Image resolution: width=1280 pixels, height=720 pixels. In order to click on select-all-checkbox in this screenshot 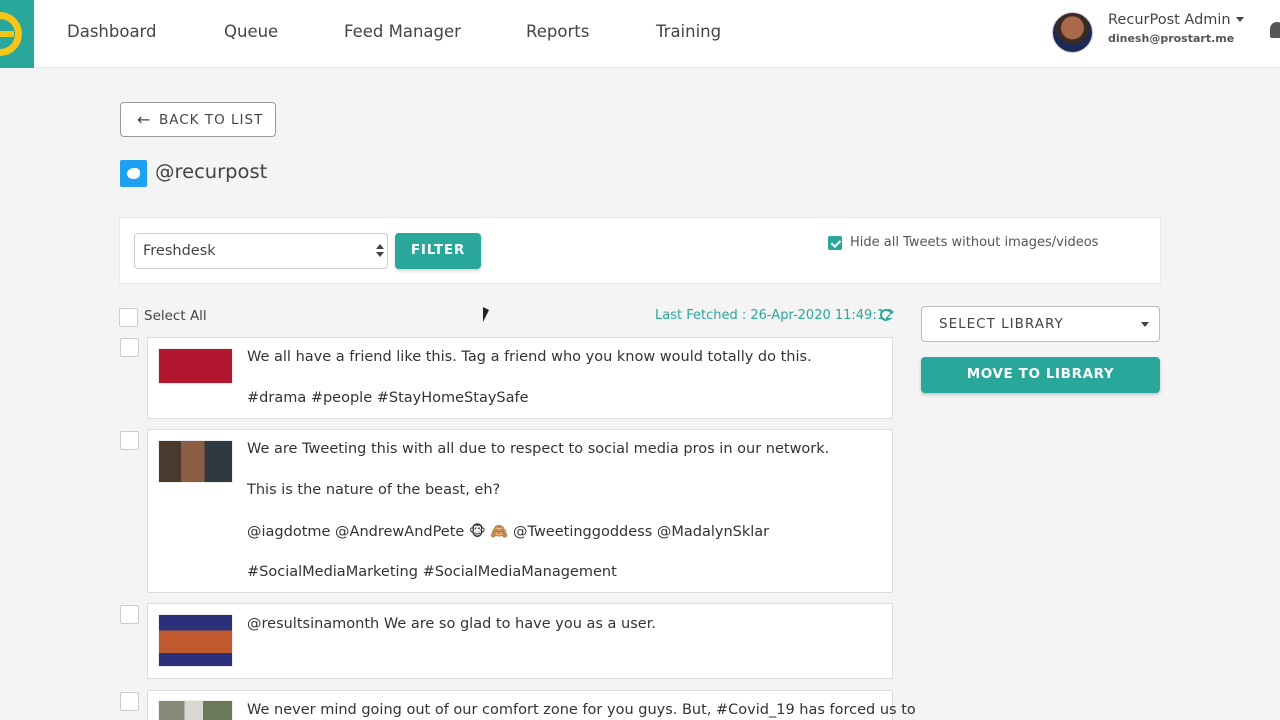, I will do `click(128, 317)`.